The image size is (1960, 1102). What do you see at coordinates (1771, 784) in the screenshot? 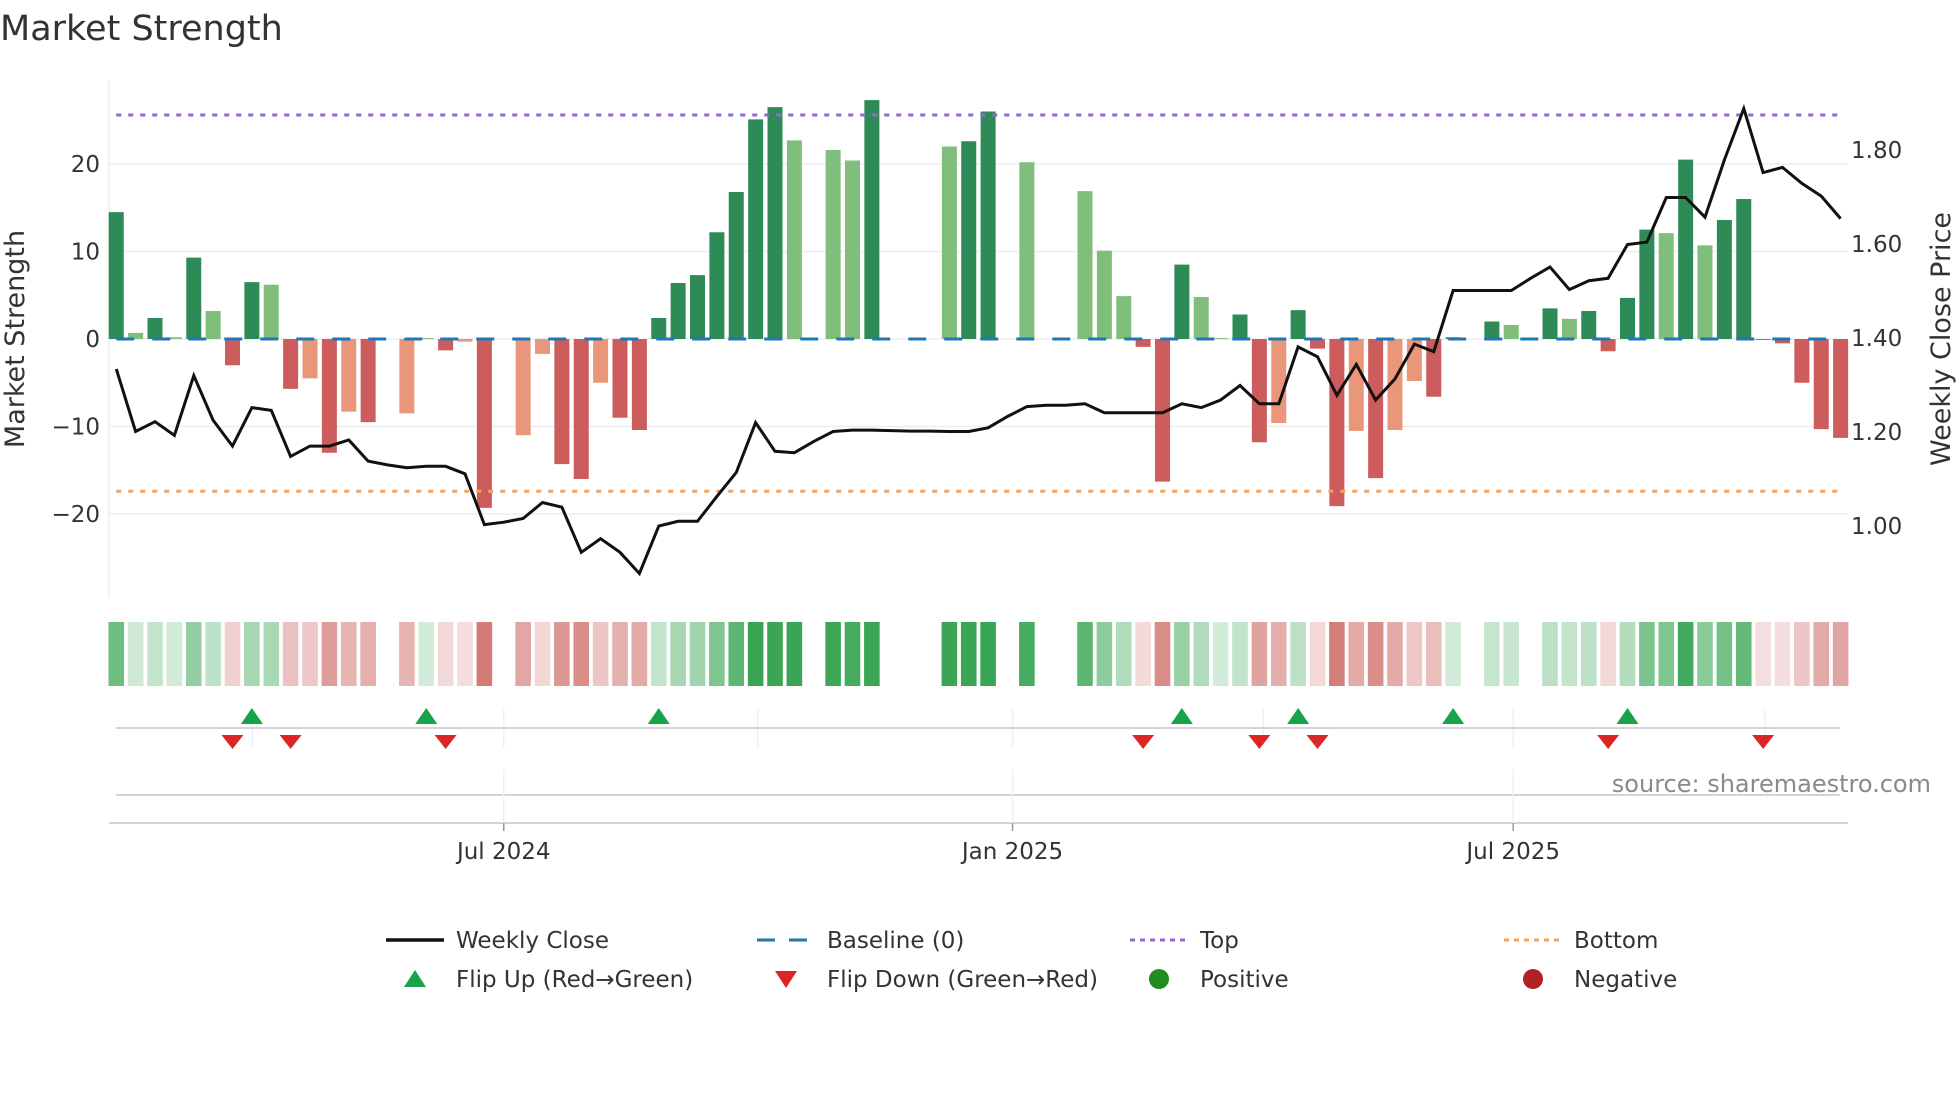
I see `source-credit: source: sharemaestro.com` at bounding box center [1771, 784].